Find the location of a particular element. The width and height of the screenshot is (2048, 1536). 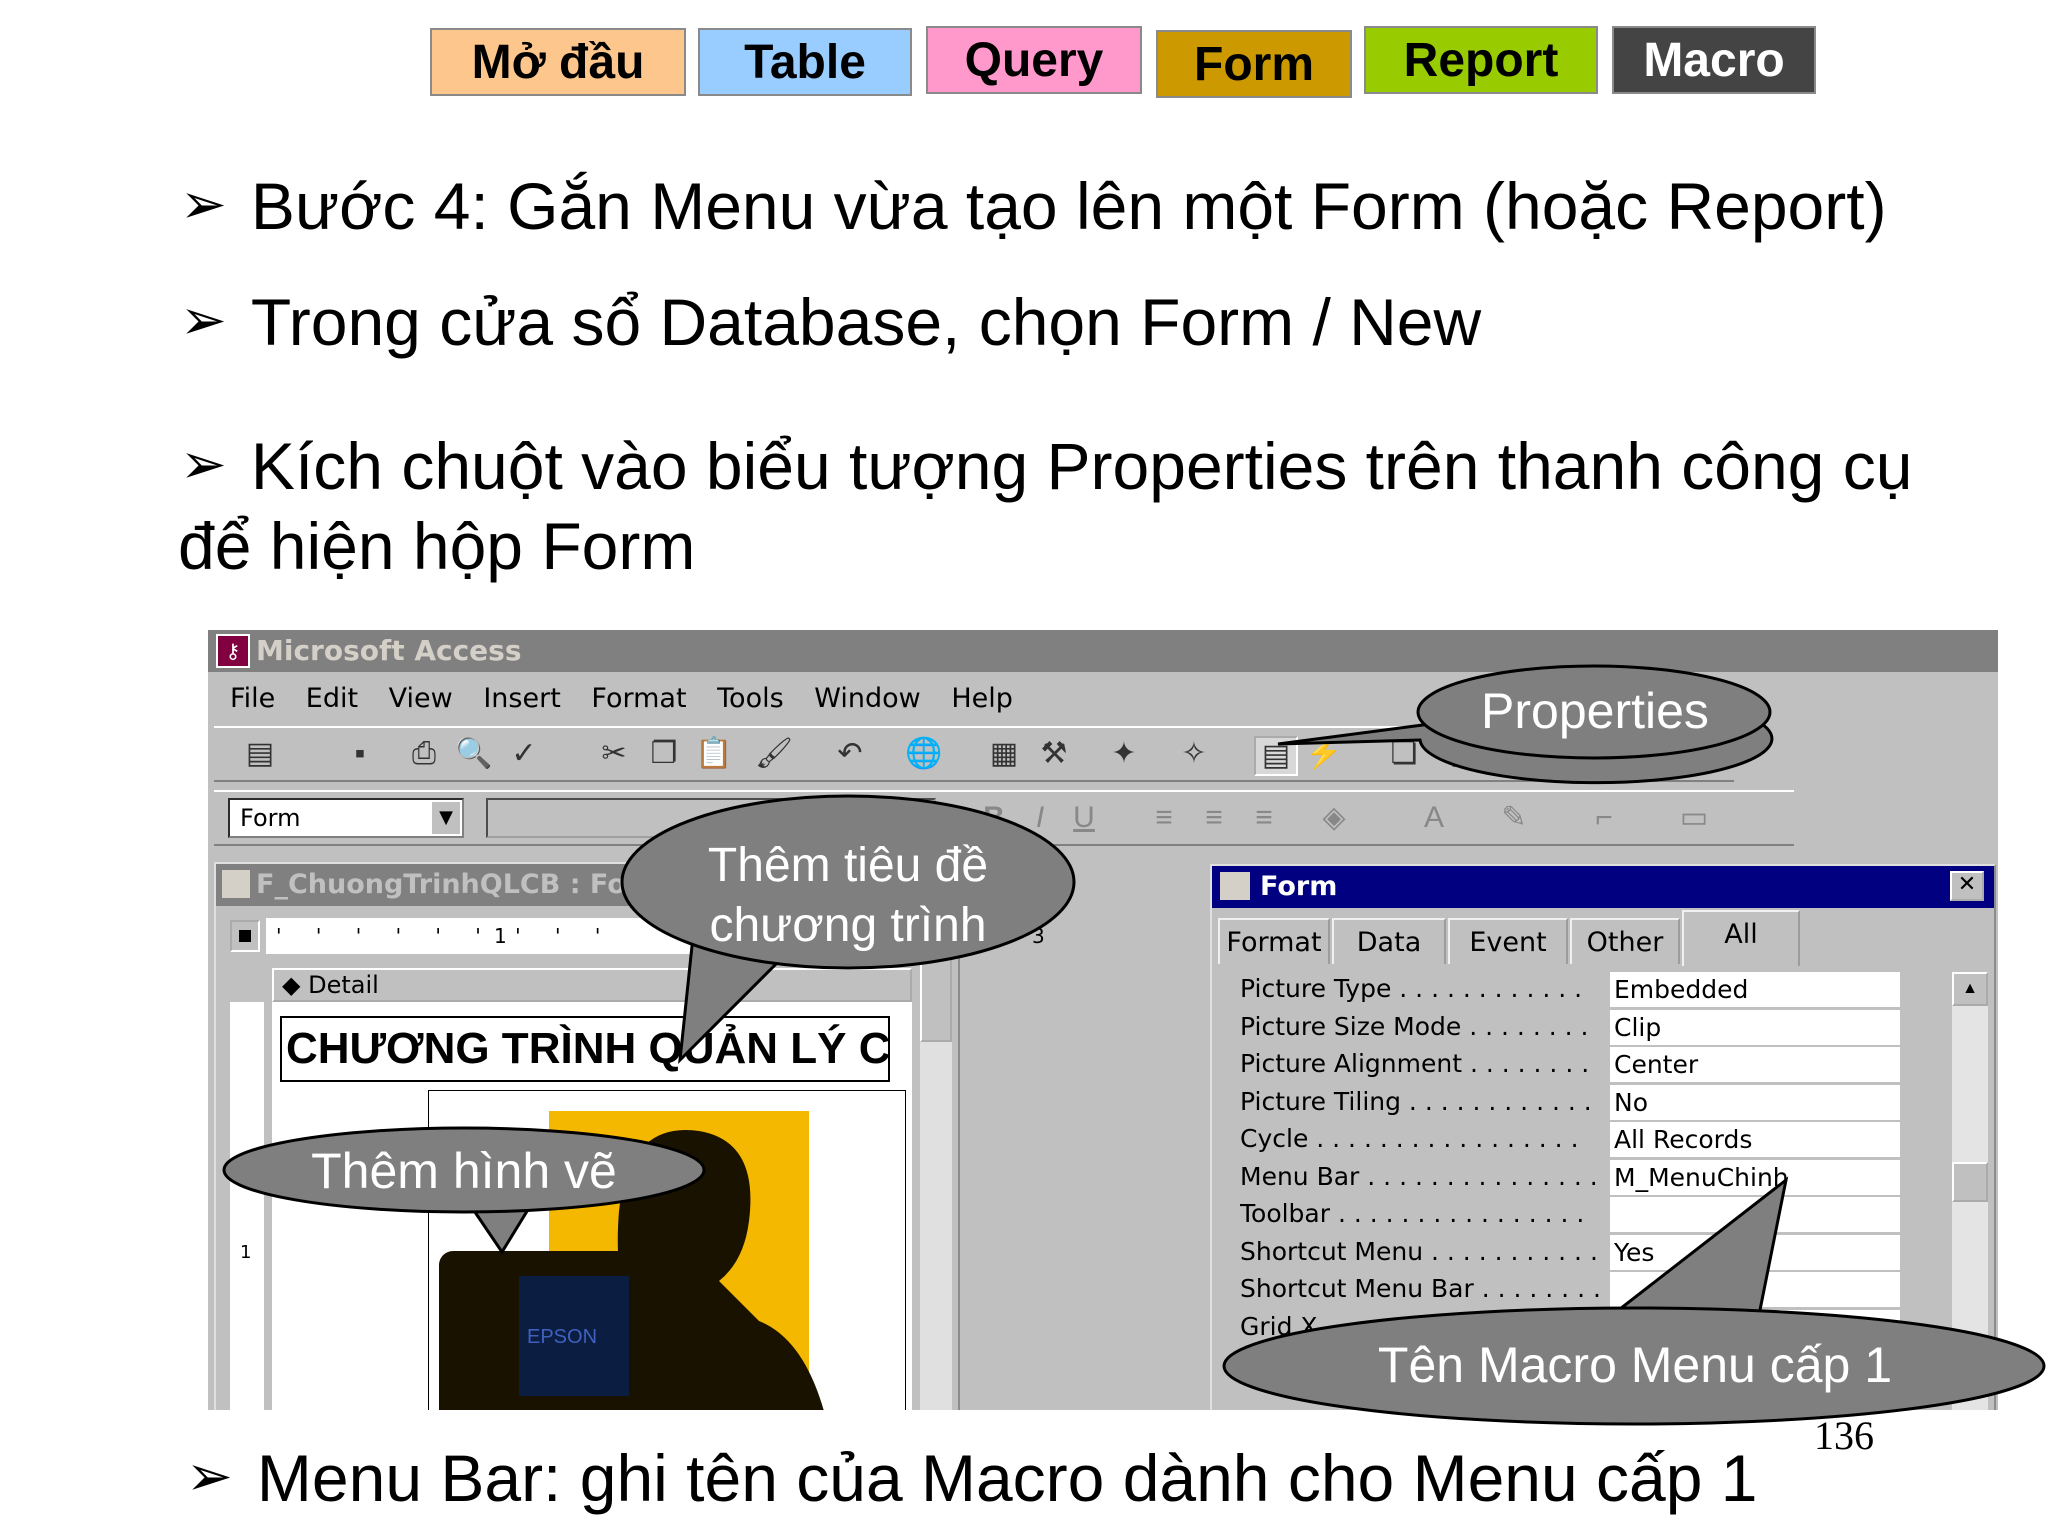

fill-color-icon: ◈ is located at coordinates (1334, 818).